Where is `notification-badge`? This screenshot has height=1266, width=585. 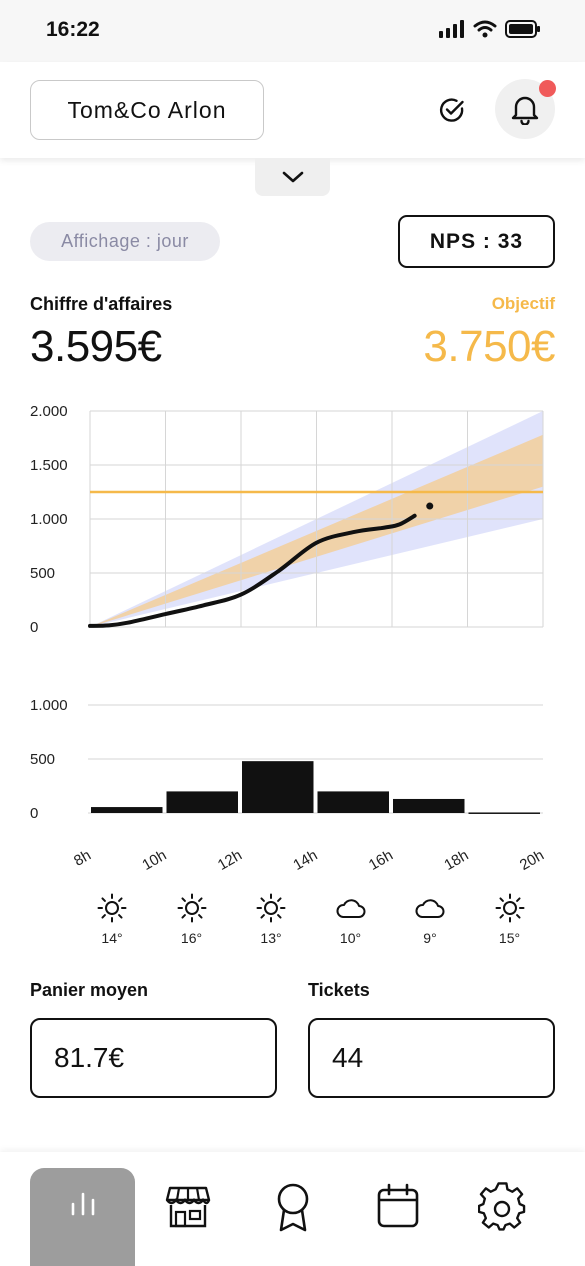 notification-badge is located at coordinates (547, 88).